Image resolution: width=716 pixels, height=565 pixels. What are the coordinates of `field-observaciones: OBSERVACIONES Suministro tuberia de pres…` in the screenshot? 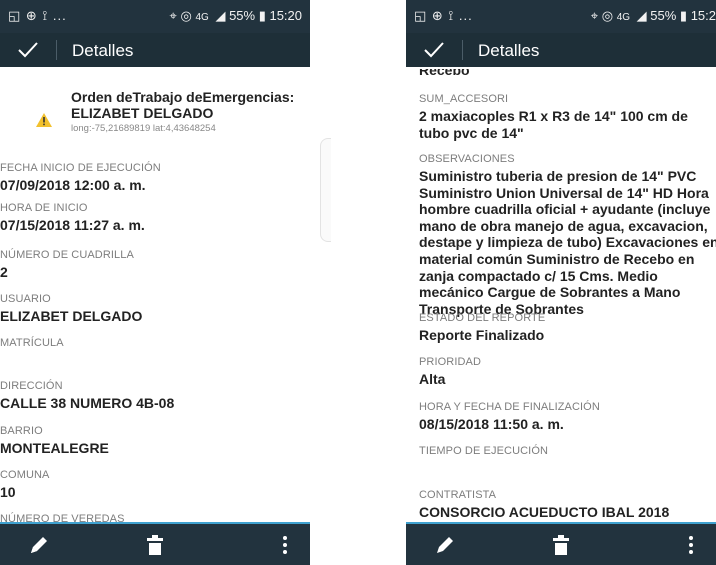 It's located at (567, 235).